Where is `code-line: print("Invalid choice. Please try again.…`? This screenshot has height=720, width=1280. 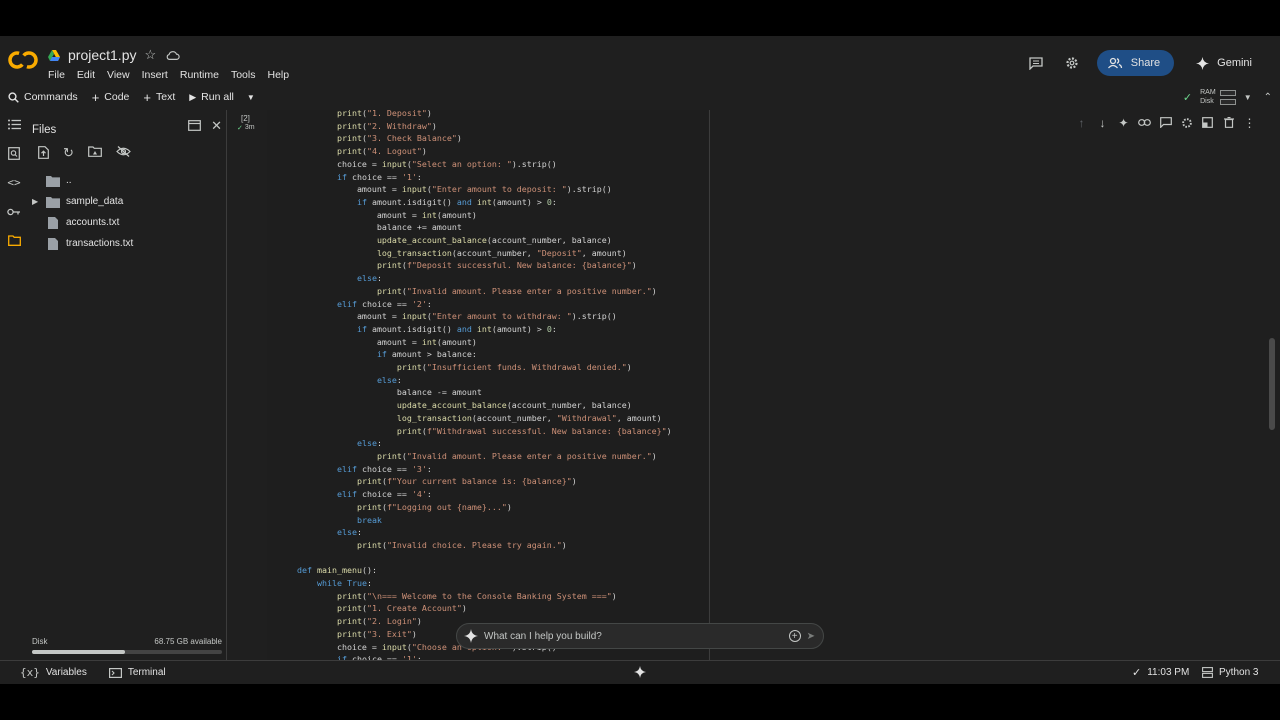 code-line: print("Invalid choice. Please try again.… is located at coordinates (484, 545).